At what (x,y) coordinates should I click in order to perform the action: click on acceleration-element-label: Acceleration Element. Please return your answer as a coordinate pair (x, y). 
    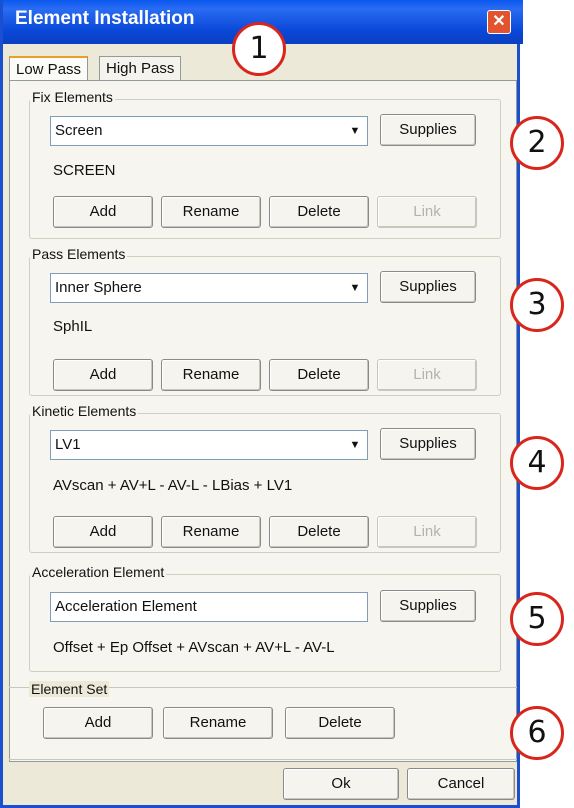
    Looking at the image, I should click on (98, 572).